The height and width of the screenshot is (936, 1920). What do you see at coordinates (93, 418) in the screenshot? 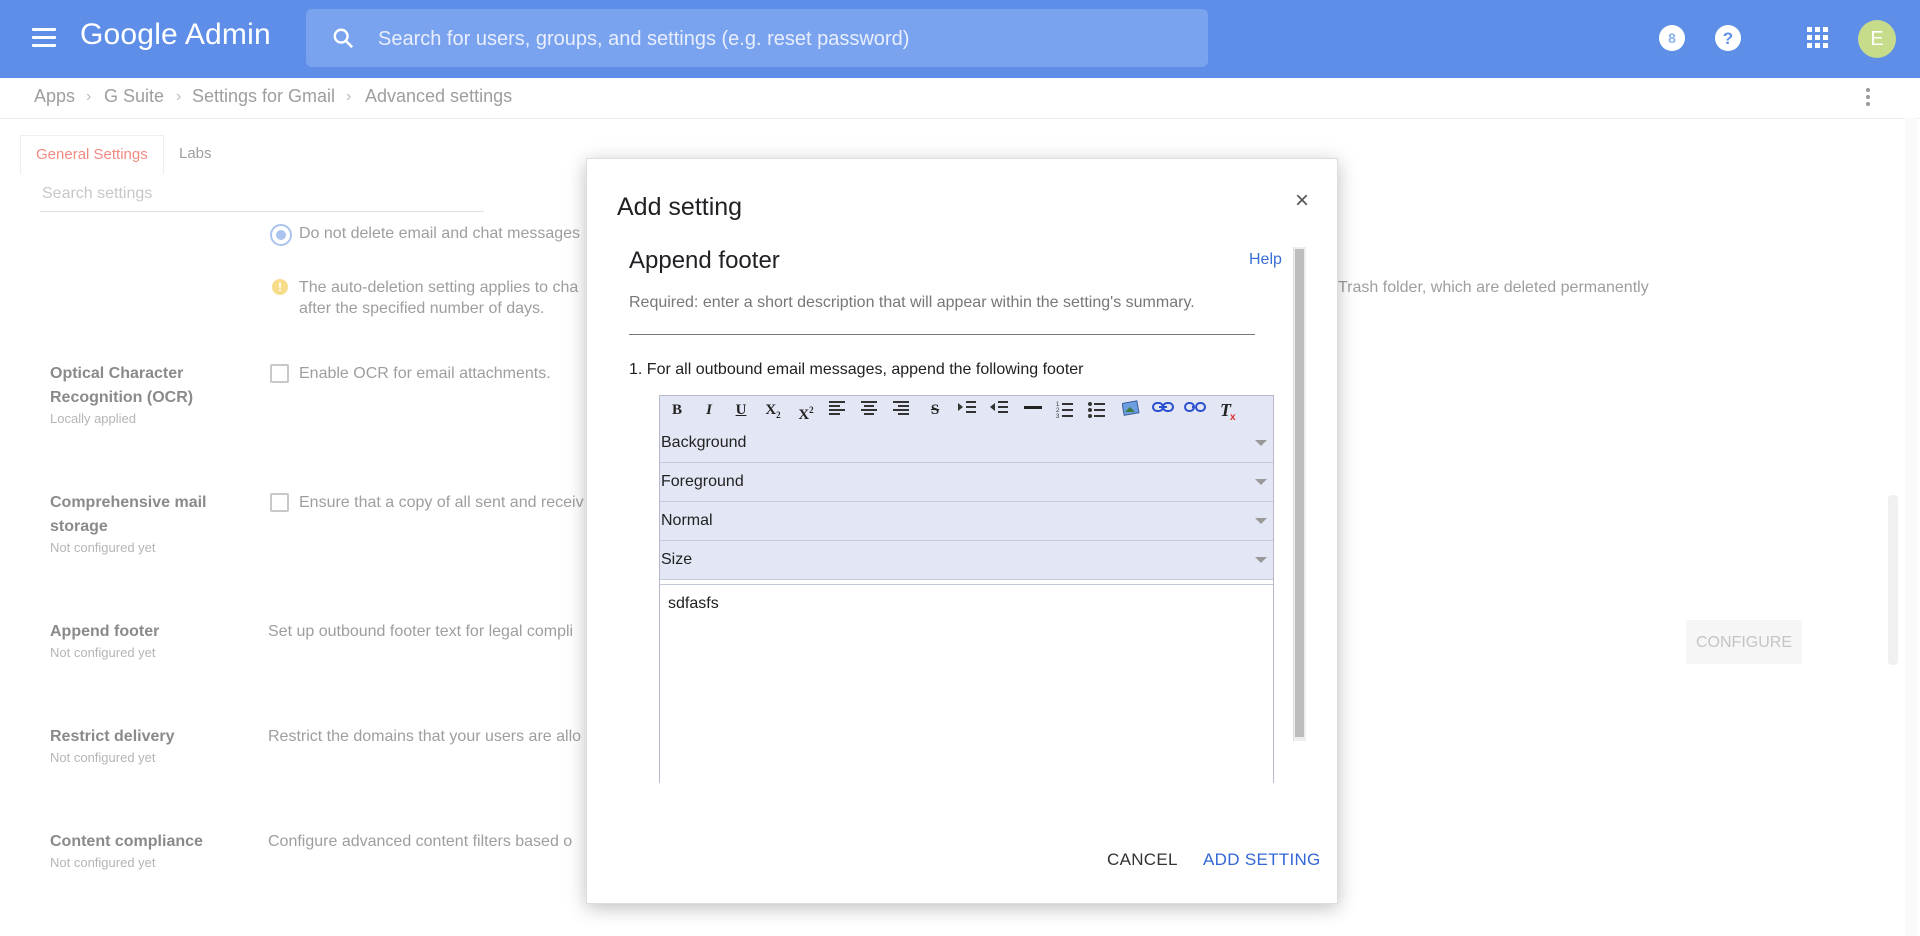
I see `ocr-status: Locally applied` at bounding box center [93, 418].